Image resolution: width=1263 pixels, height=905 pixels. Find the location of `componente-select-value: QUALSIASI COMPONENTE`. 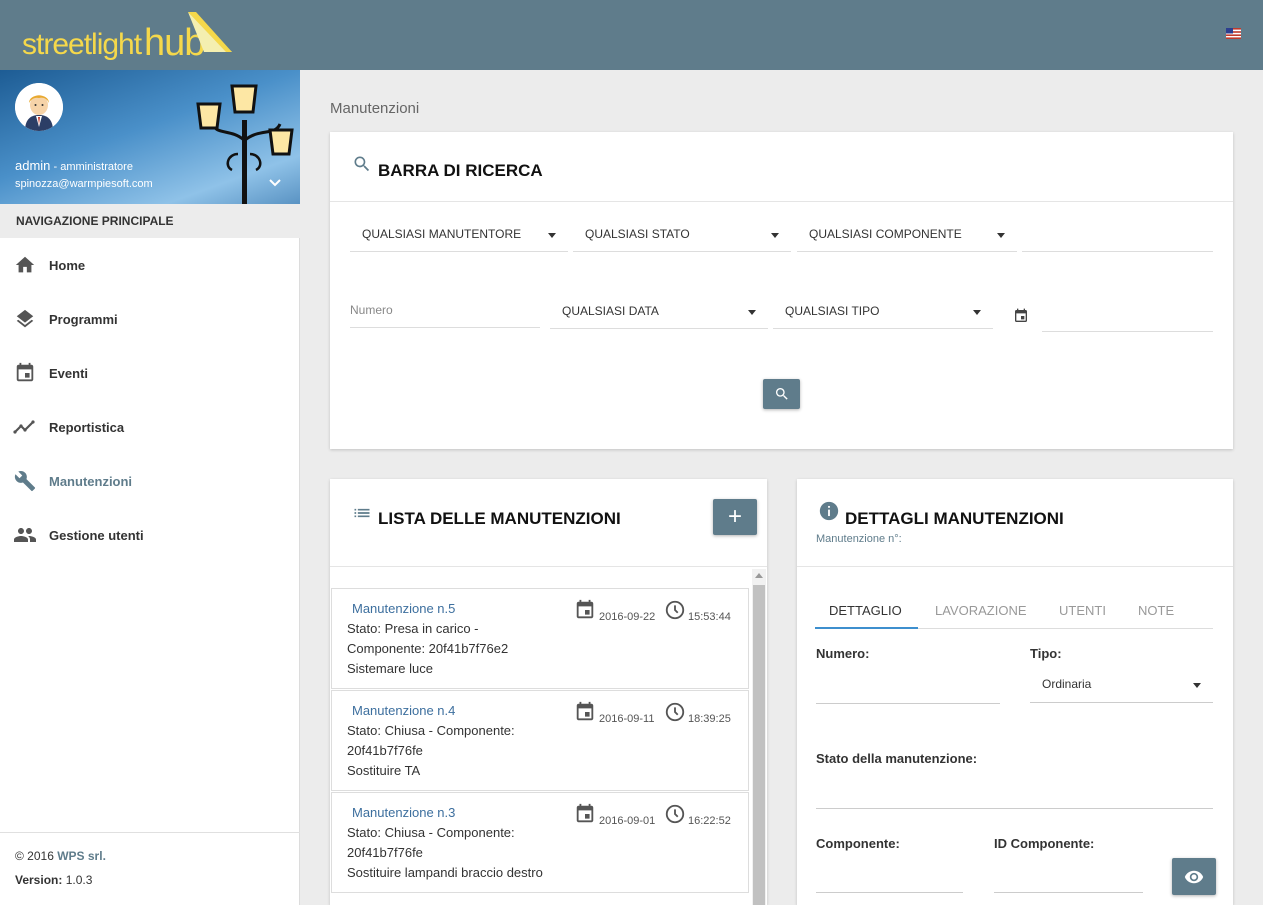

componente-select-value: QUALSIASI COMPONENTE is located at coordinates (885, 234).